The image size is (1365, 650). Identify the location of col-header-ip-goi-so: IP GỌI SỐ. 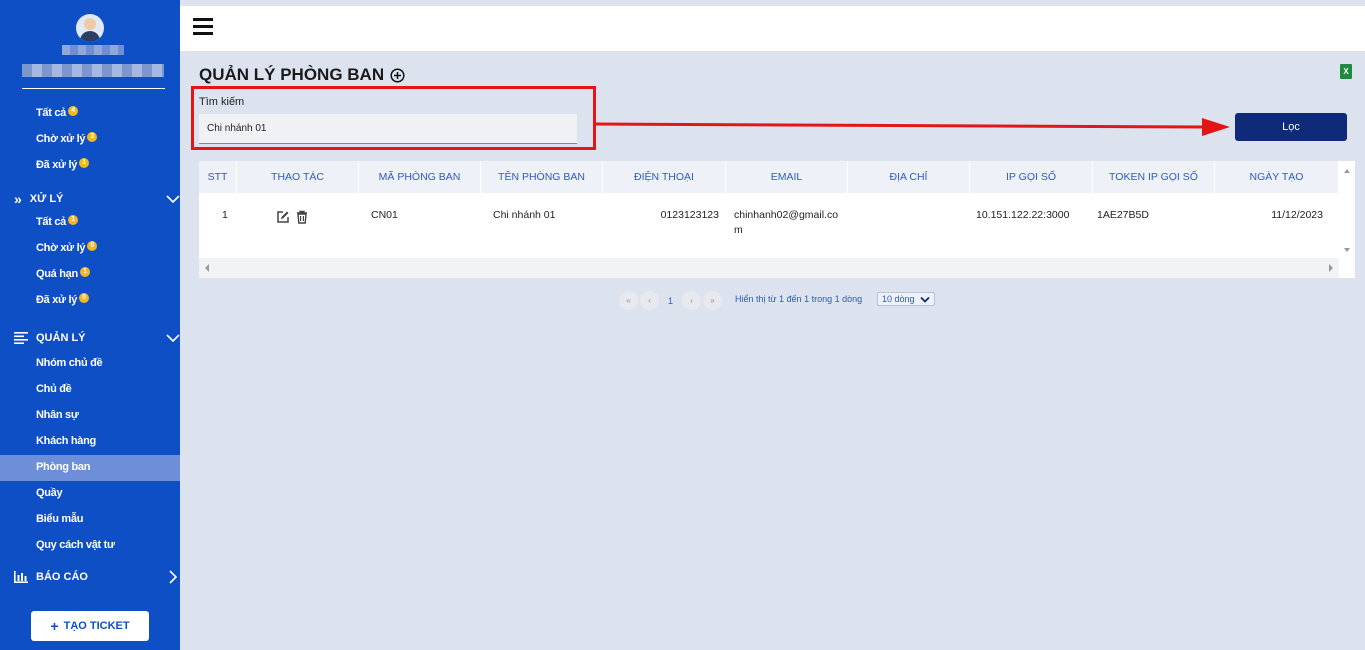
(1031, 177).